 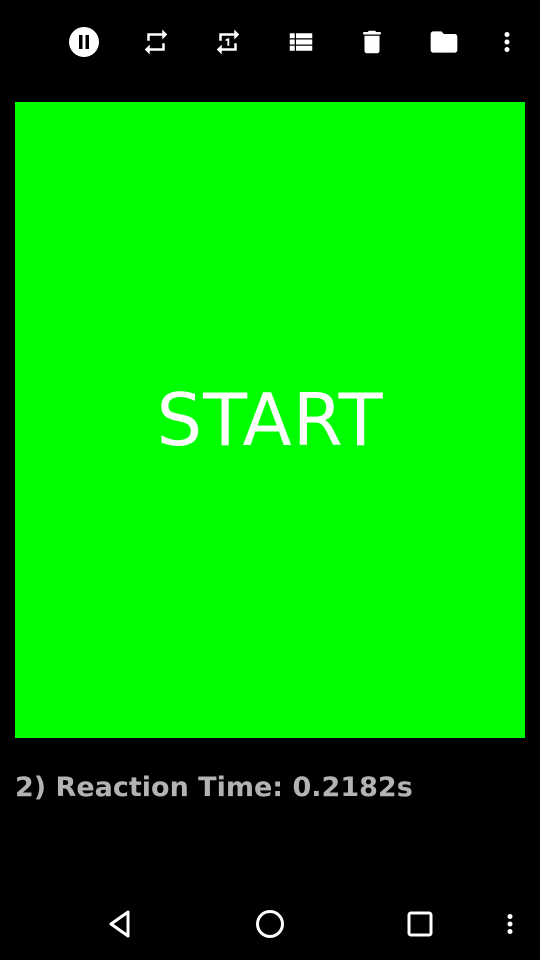 I want to click on top-toolbar, so click(x=270, y=42).